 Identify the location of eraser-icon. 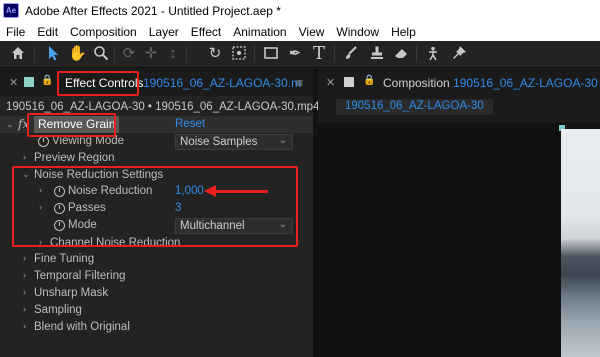
(401, 54).